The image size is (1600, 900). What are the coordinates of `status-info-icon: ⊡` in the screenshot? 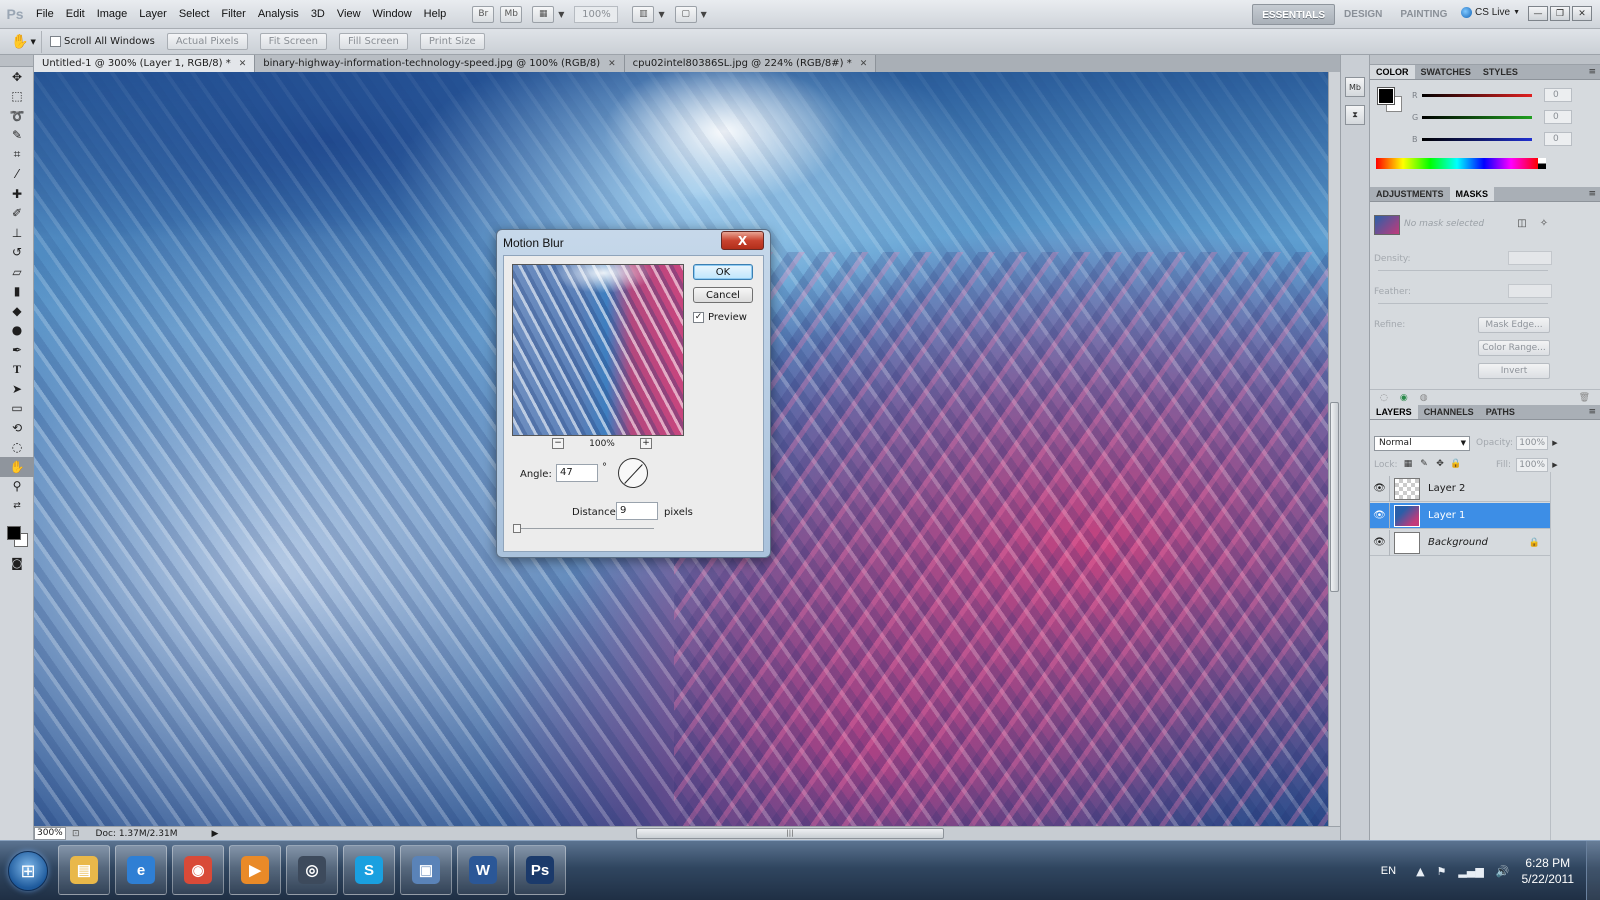 It's located at (76, 834).